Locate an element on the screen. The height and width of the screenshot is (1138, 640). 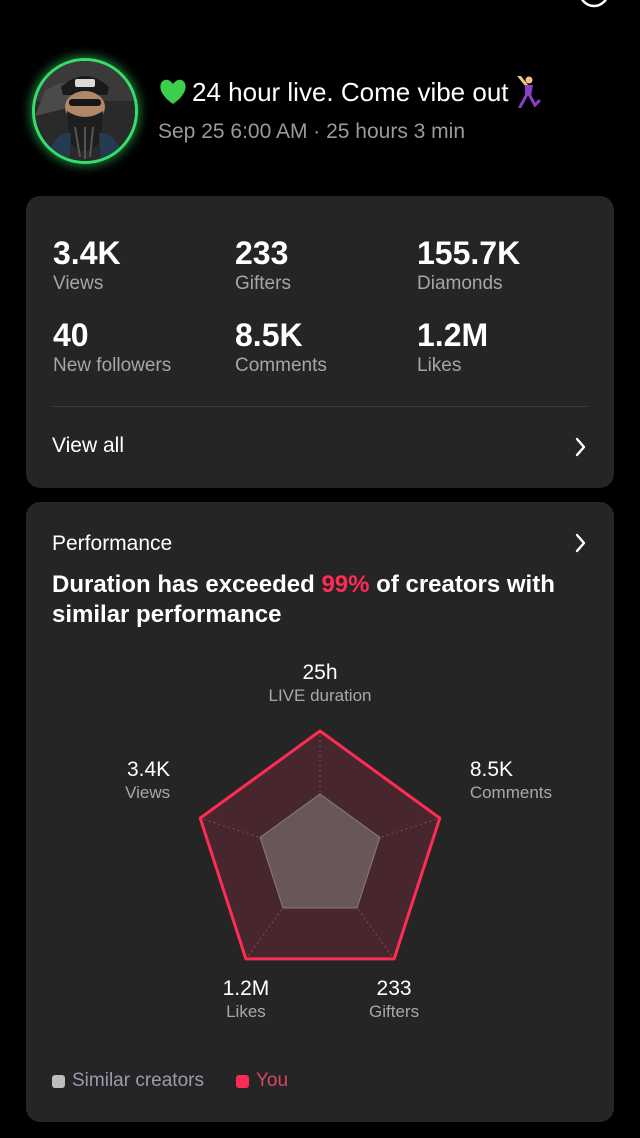
stat-label: Likes is located at coordinates (439, 365).